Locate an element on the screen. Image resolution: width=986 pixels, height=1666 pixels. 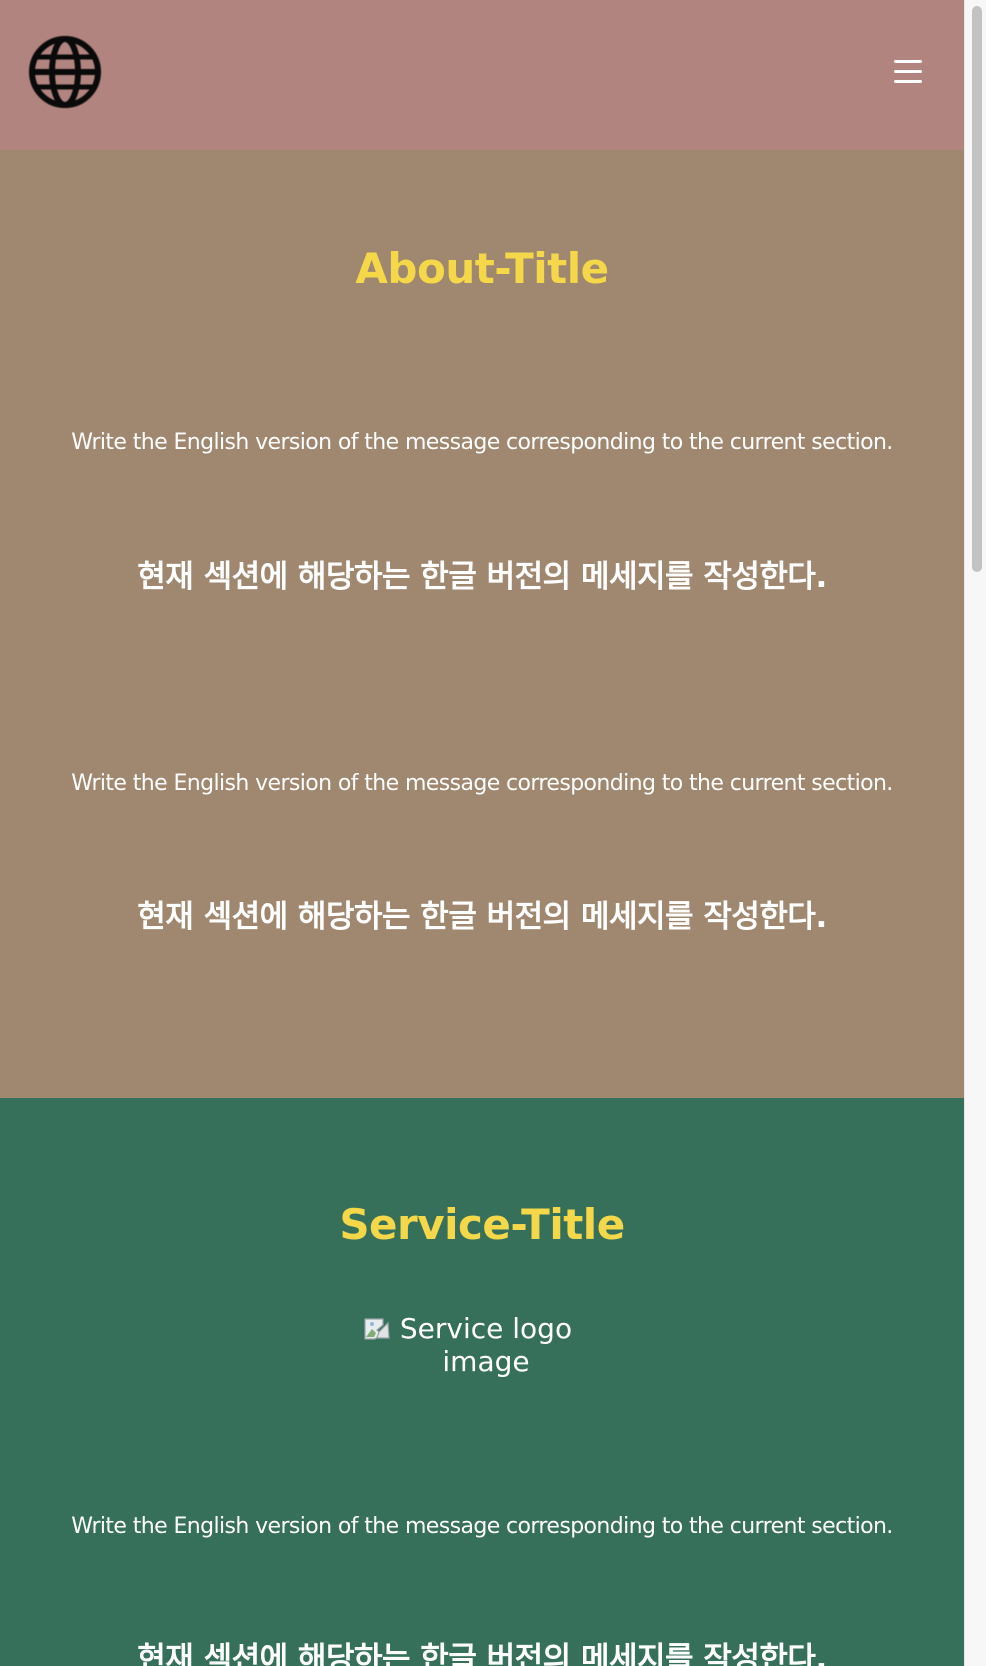
broken-image-icon is located at coordinates (377, 1329).